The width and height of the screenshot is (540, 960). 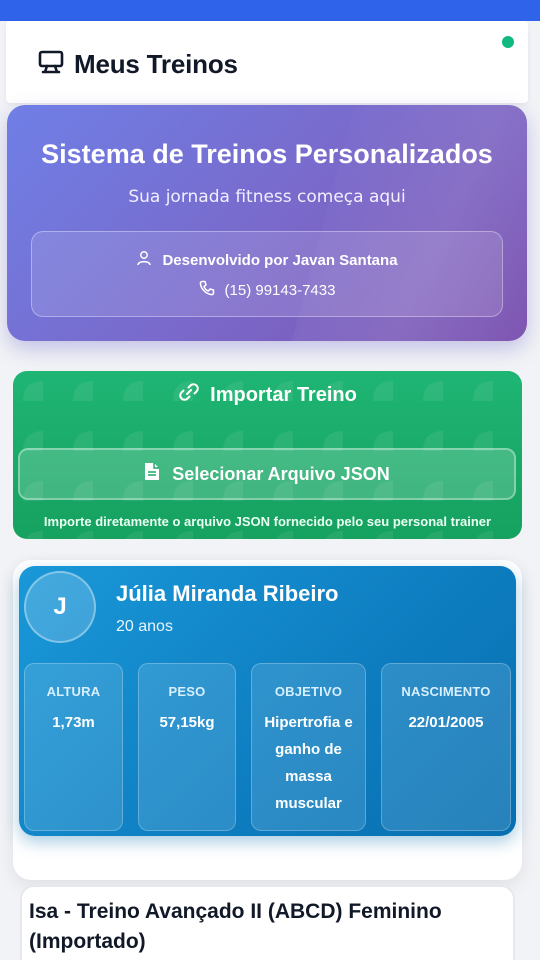 I want to click on avatar: J, so click(x=60, y=607).